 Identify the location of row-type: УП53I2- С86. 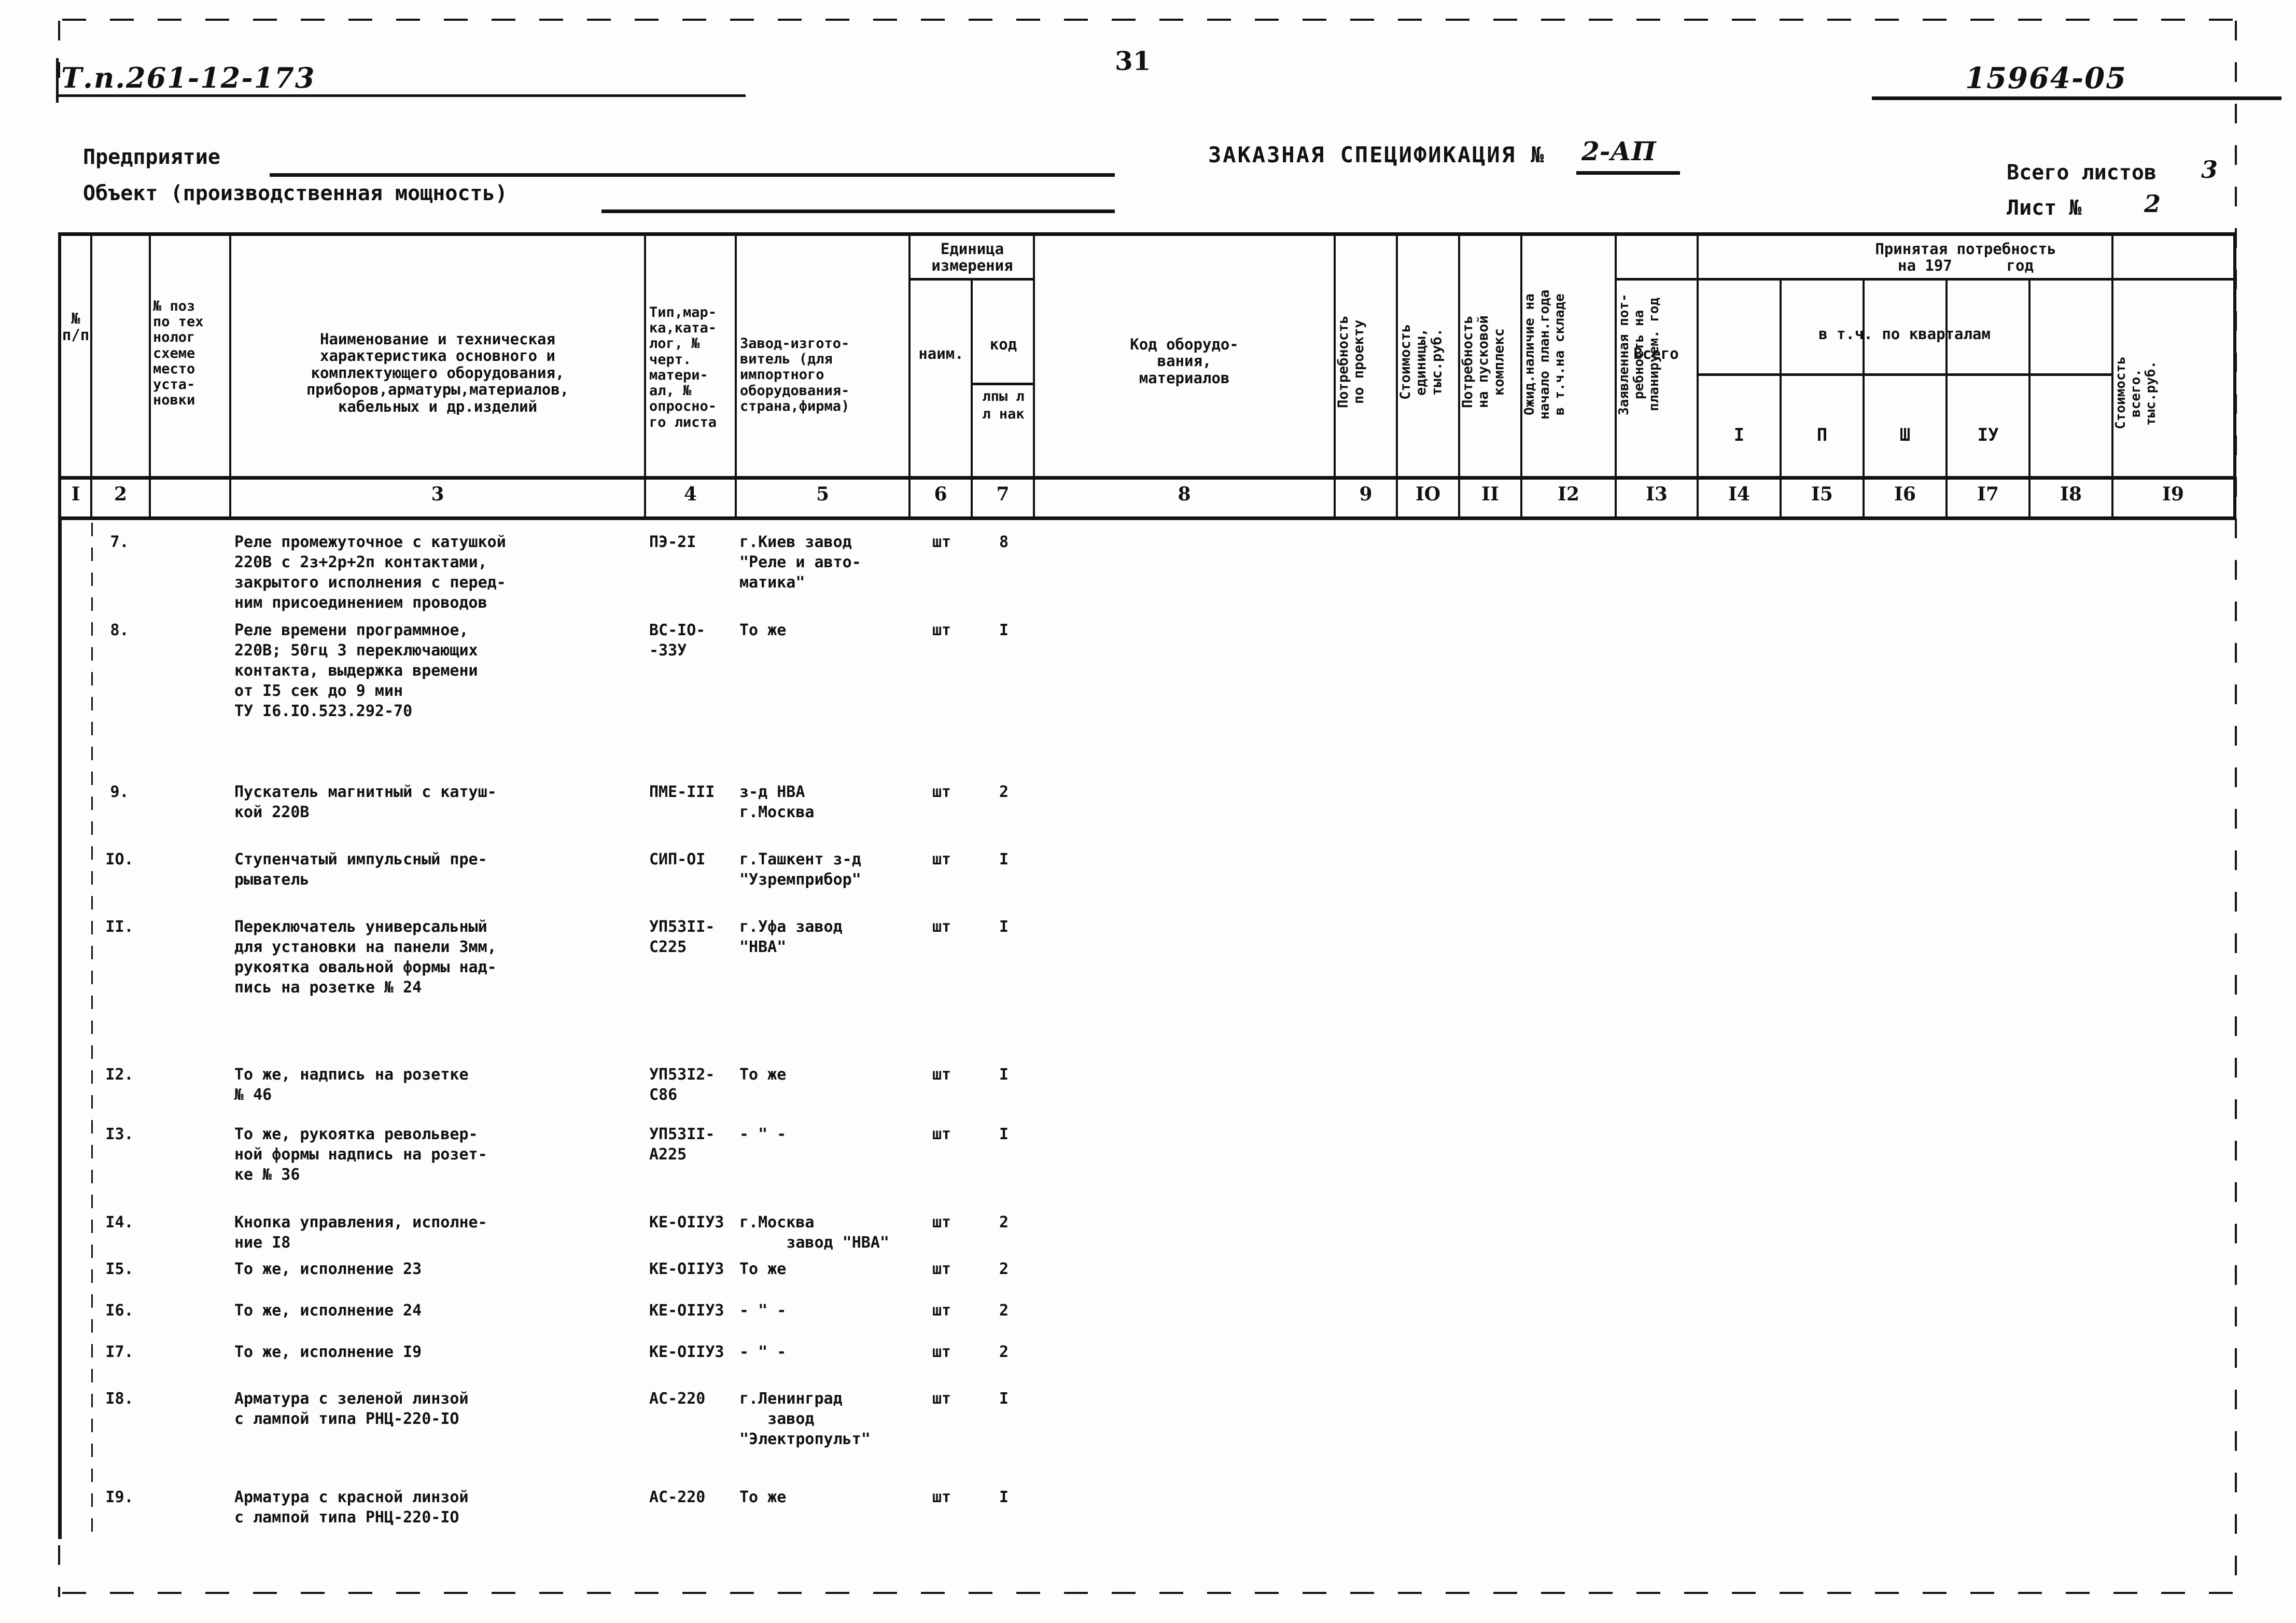
(682, 1085).